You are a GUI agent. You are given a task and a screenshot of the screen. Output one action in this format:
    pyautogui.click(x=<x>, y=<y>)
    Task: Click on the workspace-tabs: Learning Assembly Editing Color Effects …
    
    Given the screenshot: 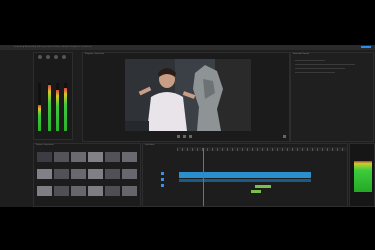 What is the action you would take?
    pyautogui.click(x=53, y=47)
    